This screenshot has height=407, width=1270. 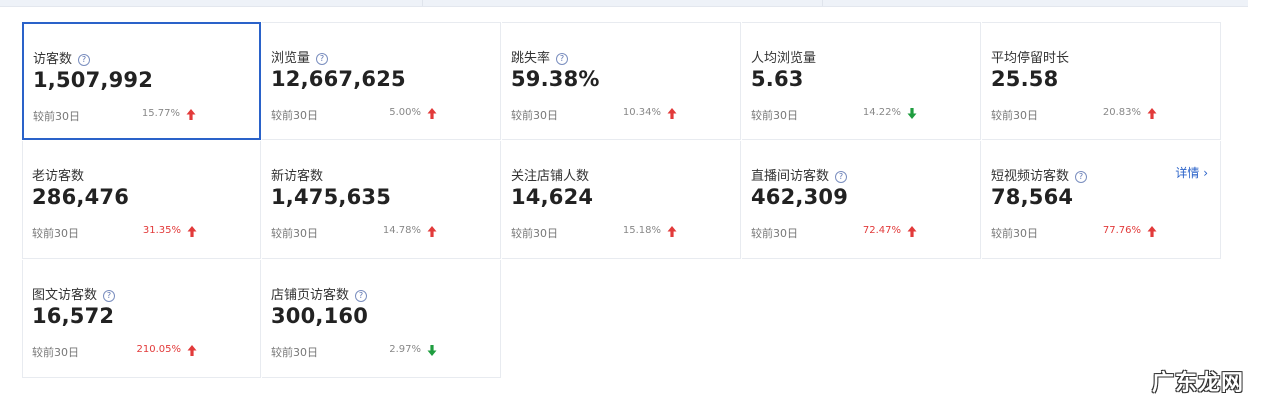 I want to click on change-percent: 31.35%, so click(x=161, y=230).